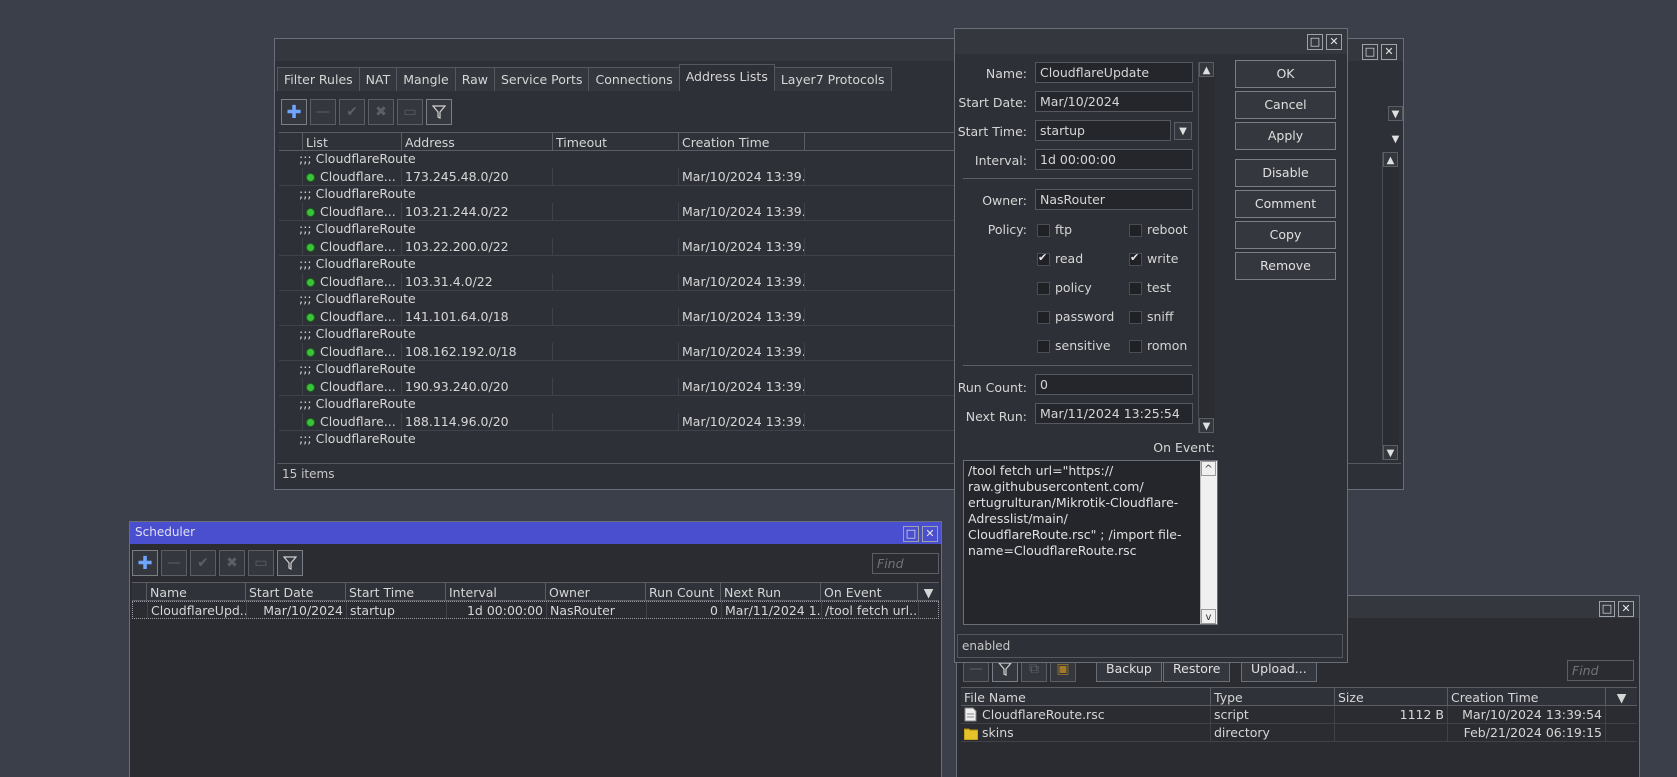 This screenshot has width=1677, height=777. What do you see at coordinates (616, 211) in the screenshot?
I see `cell-timeout` at bounding box center [616, 211].